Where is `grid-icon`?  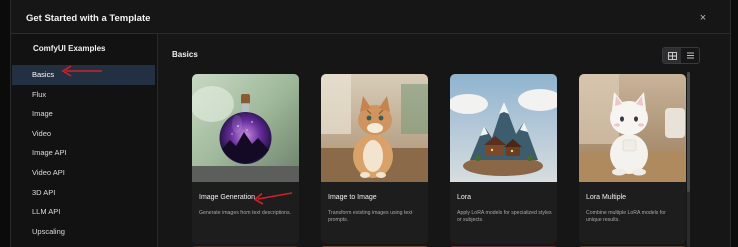
grid-icon is located at coordinates (672, 55).